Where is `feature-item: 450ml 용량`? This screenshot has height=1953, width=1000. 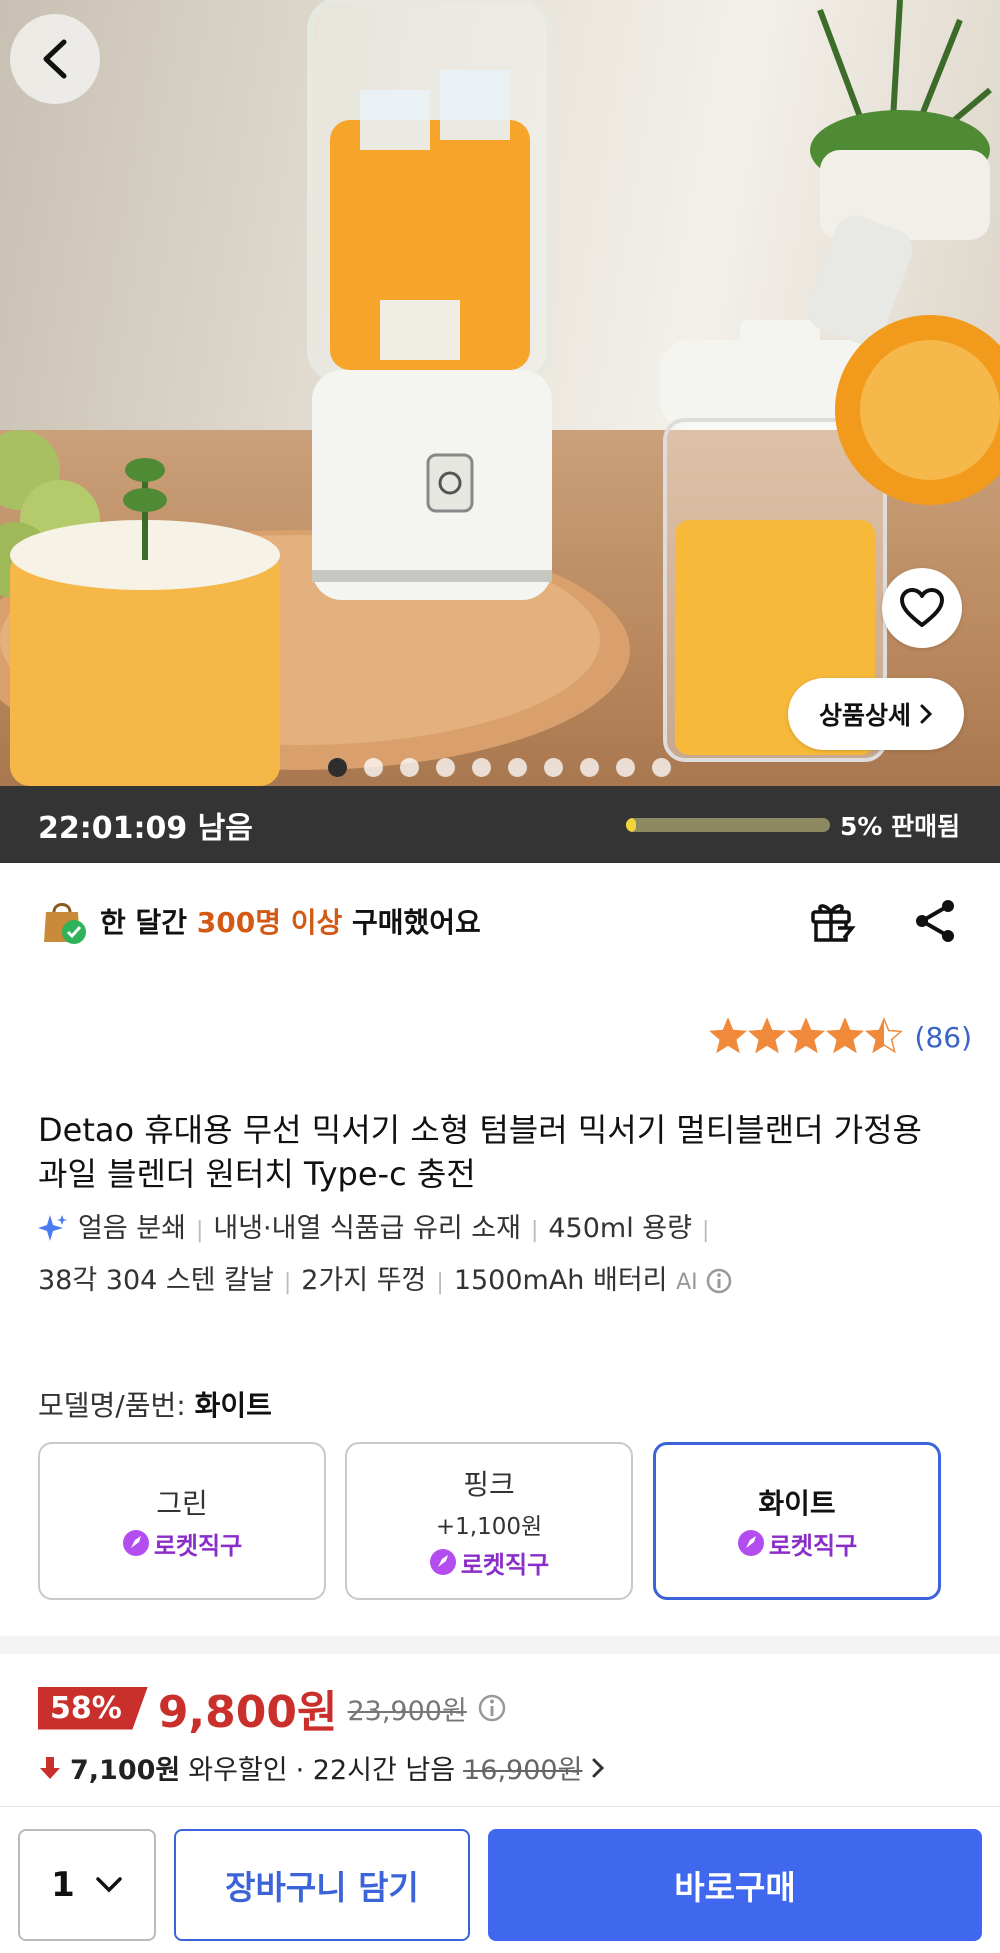 feature-item: 450ml 용량 is located at coordinates (620, 1228).